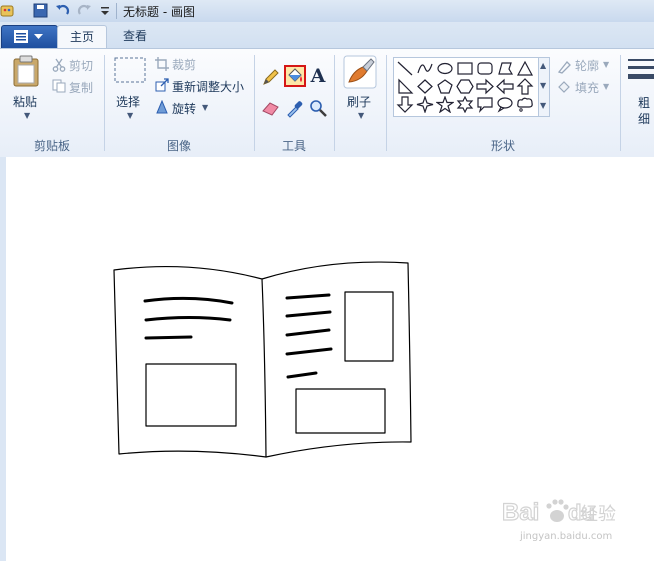  What do you see at coordinates (520, 512) in the screenshot?
I see `svg-text: Bai` at bounding box center [520, 512].